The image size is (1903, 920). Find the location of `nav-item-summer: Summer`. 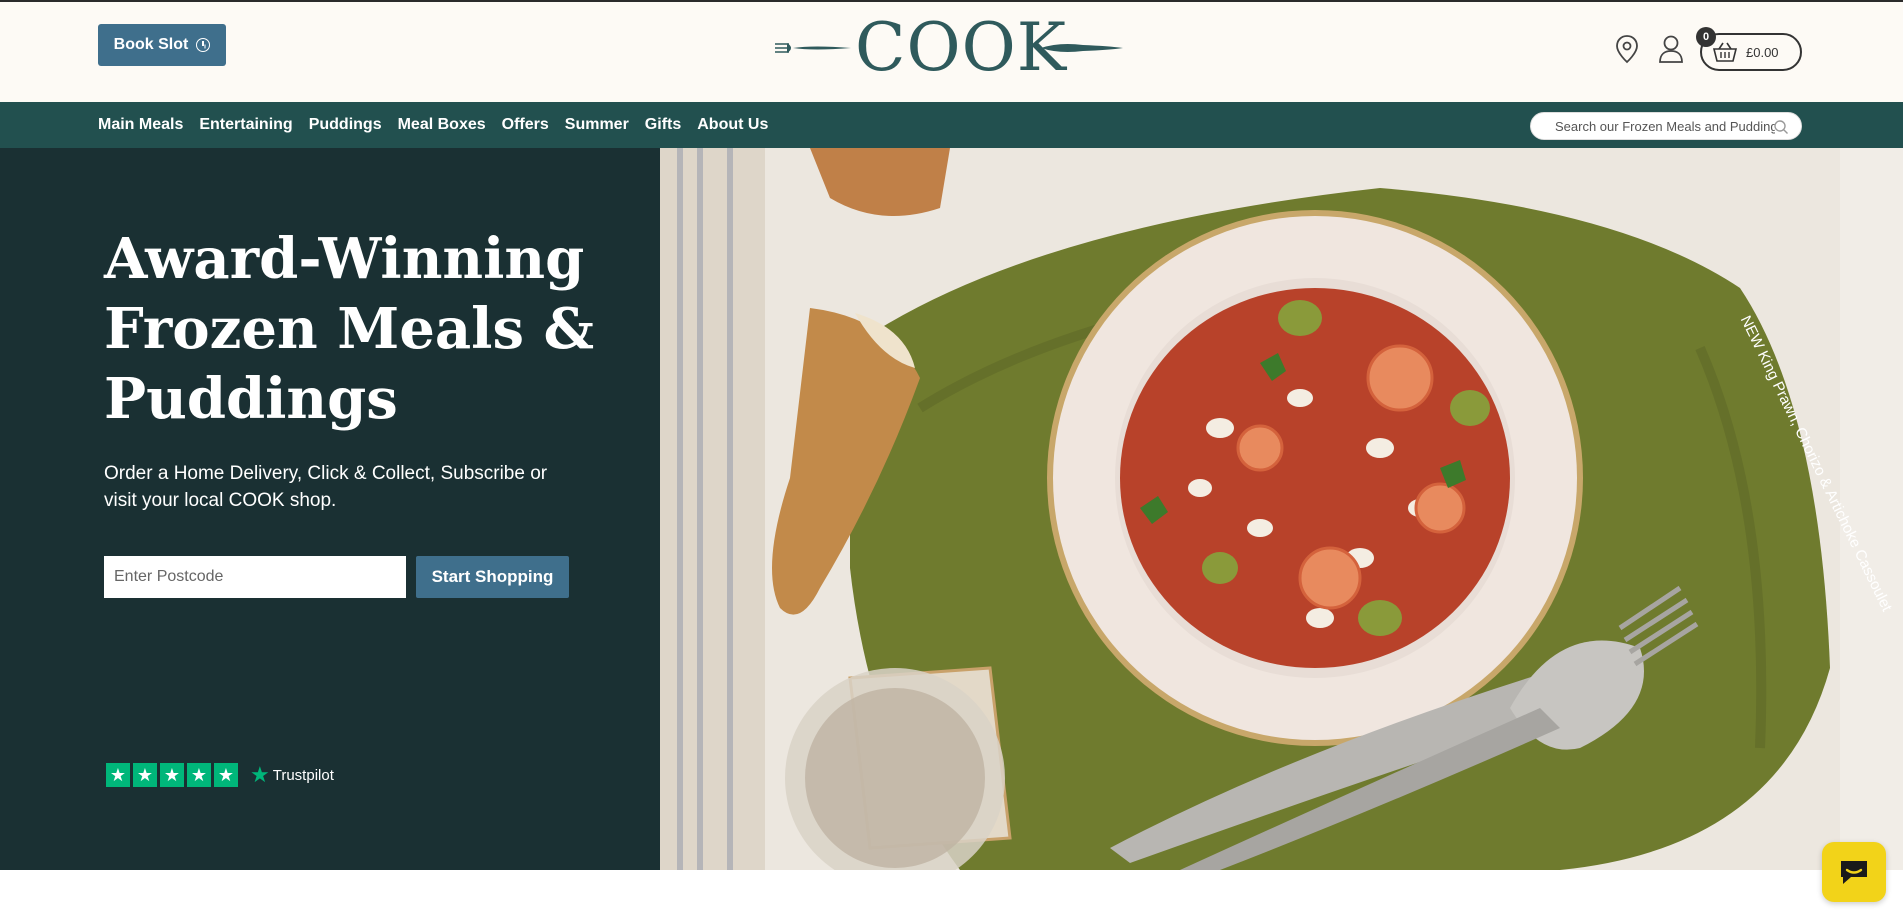

nav-item-summer: Summer is located at coordinates (597, 125).